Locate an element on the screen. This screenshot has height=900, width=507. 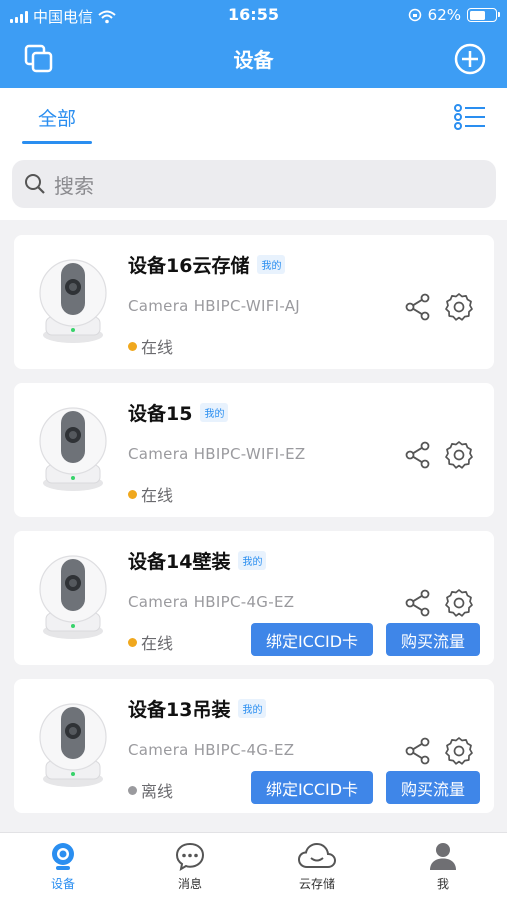
tab-messages: 消息 is located at coordinates (190, 866).